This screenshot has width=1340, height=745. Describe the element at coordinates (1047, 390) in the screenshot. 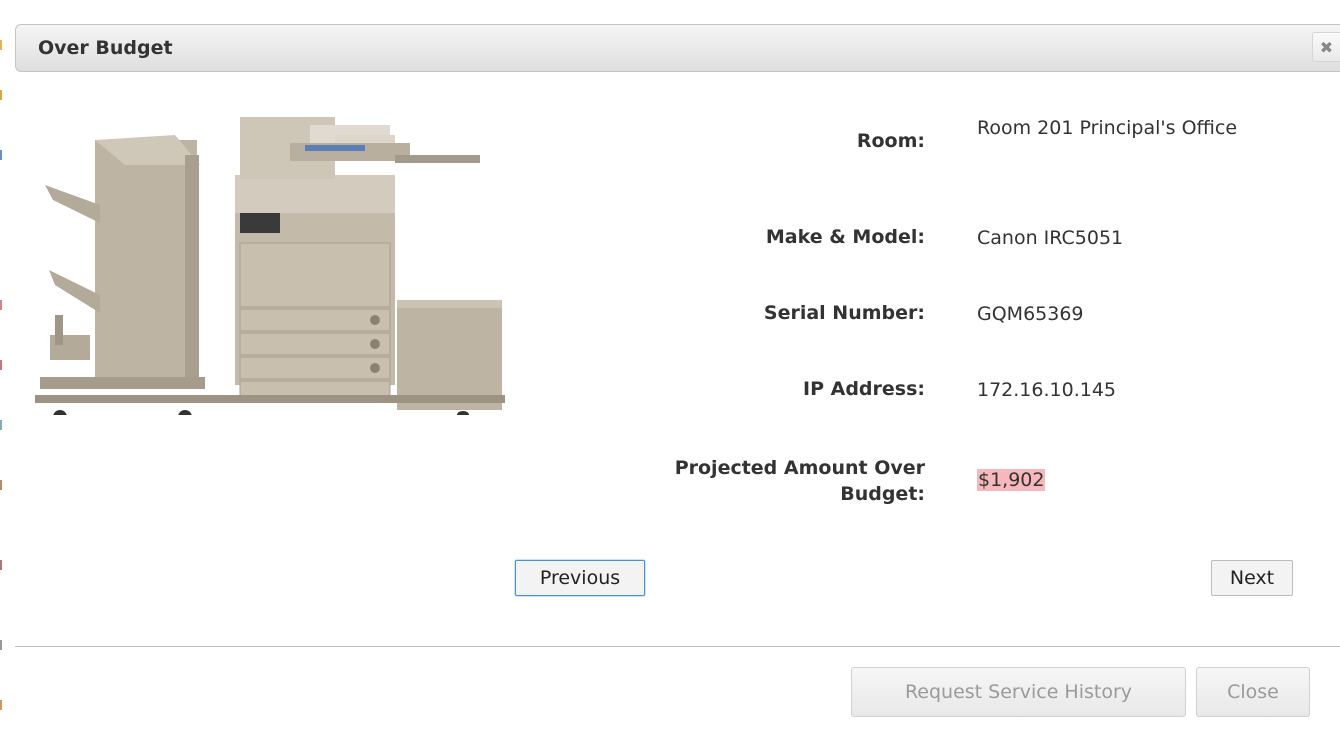

I see `ip-address-value: 172.16.10.145` at that location.